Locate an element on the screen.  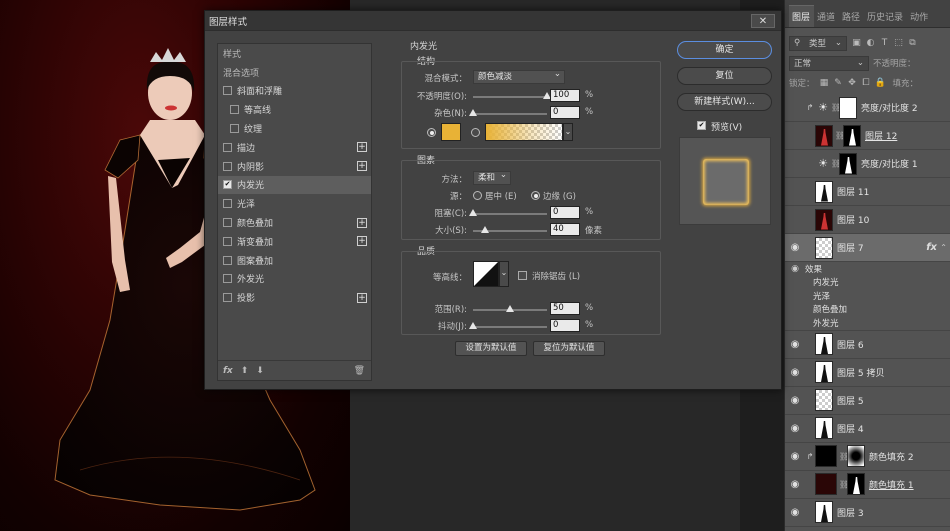
opacity-input: 100 is located at coordinates (565, 95).